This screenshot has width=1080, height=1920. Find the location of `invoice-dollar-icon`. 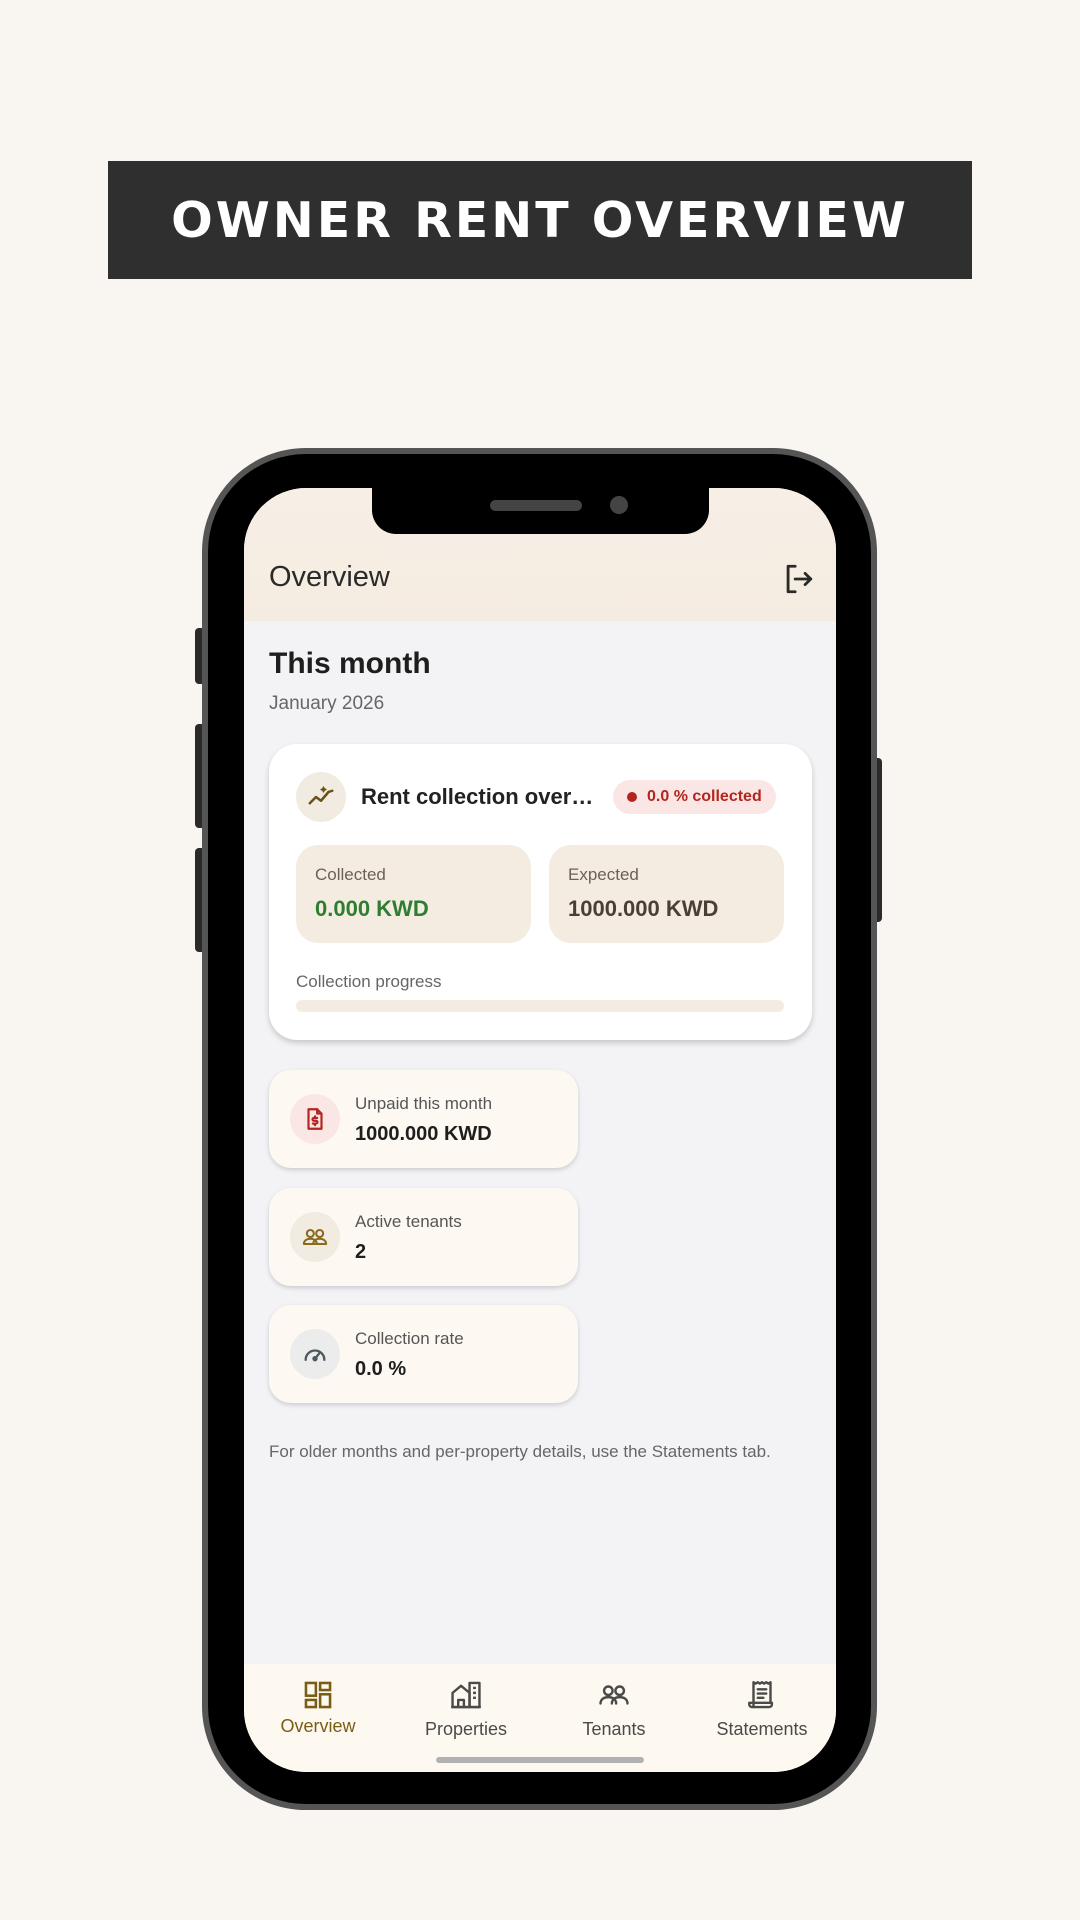

invoice-dollar-icon is located at coordinates (315, 1119).